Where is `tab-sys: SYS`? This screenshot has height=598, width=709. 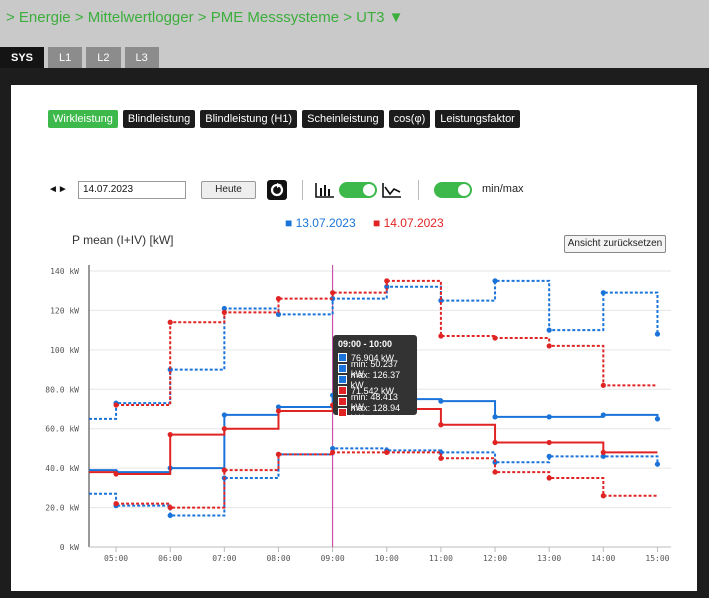
tab-sys: SYS is located at coordinates (22, 58).